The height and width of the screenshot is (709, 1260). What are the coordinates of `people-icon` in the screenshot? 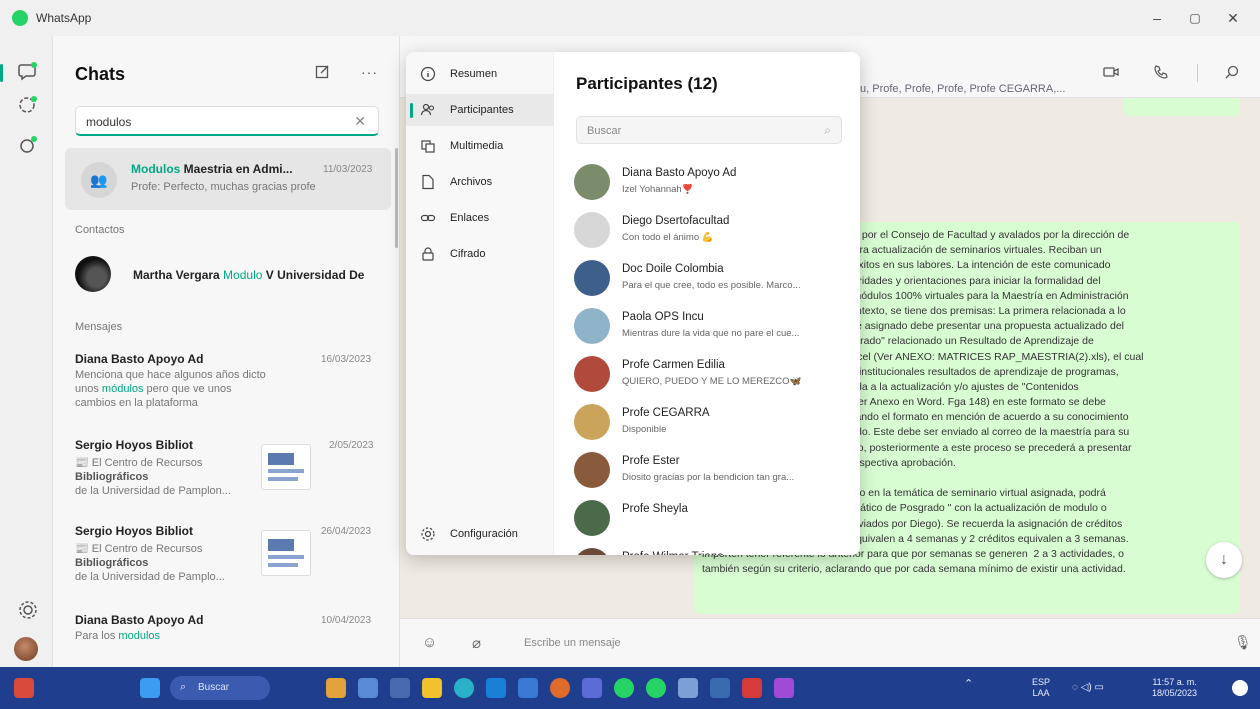 It's located at (427, 109).